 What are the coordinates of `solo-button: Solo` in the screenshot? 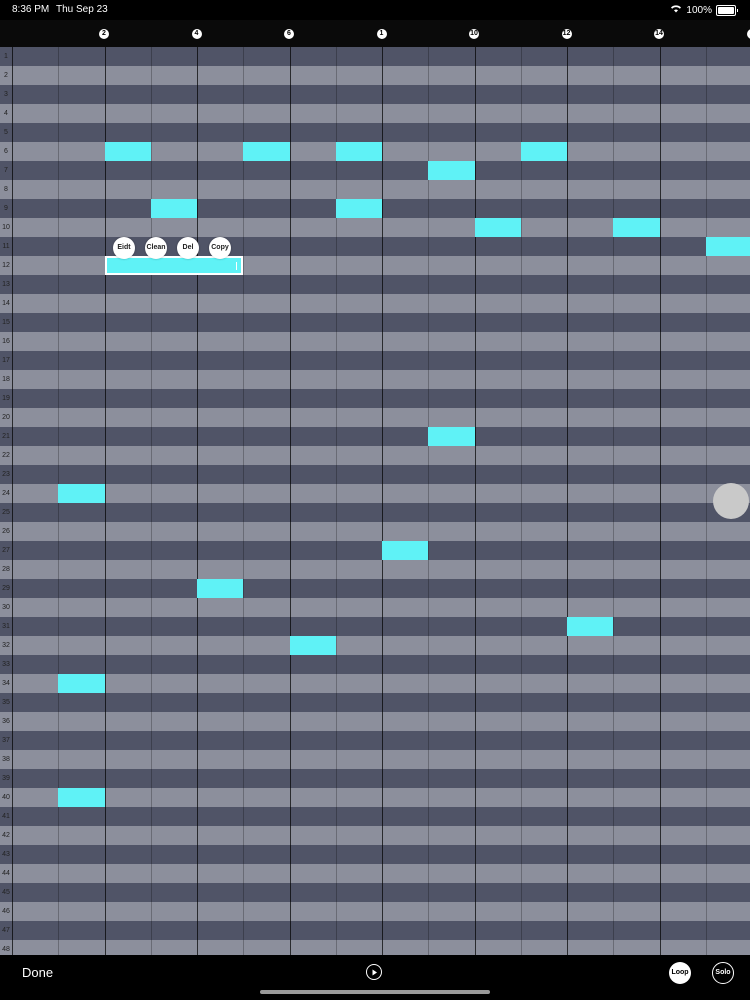 It's located at (723, 973).